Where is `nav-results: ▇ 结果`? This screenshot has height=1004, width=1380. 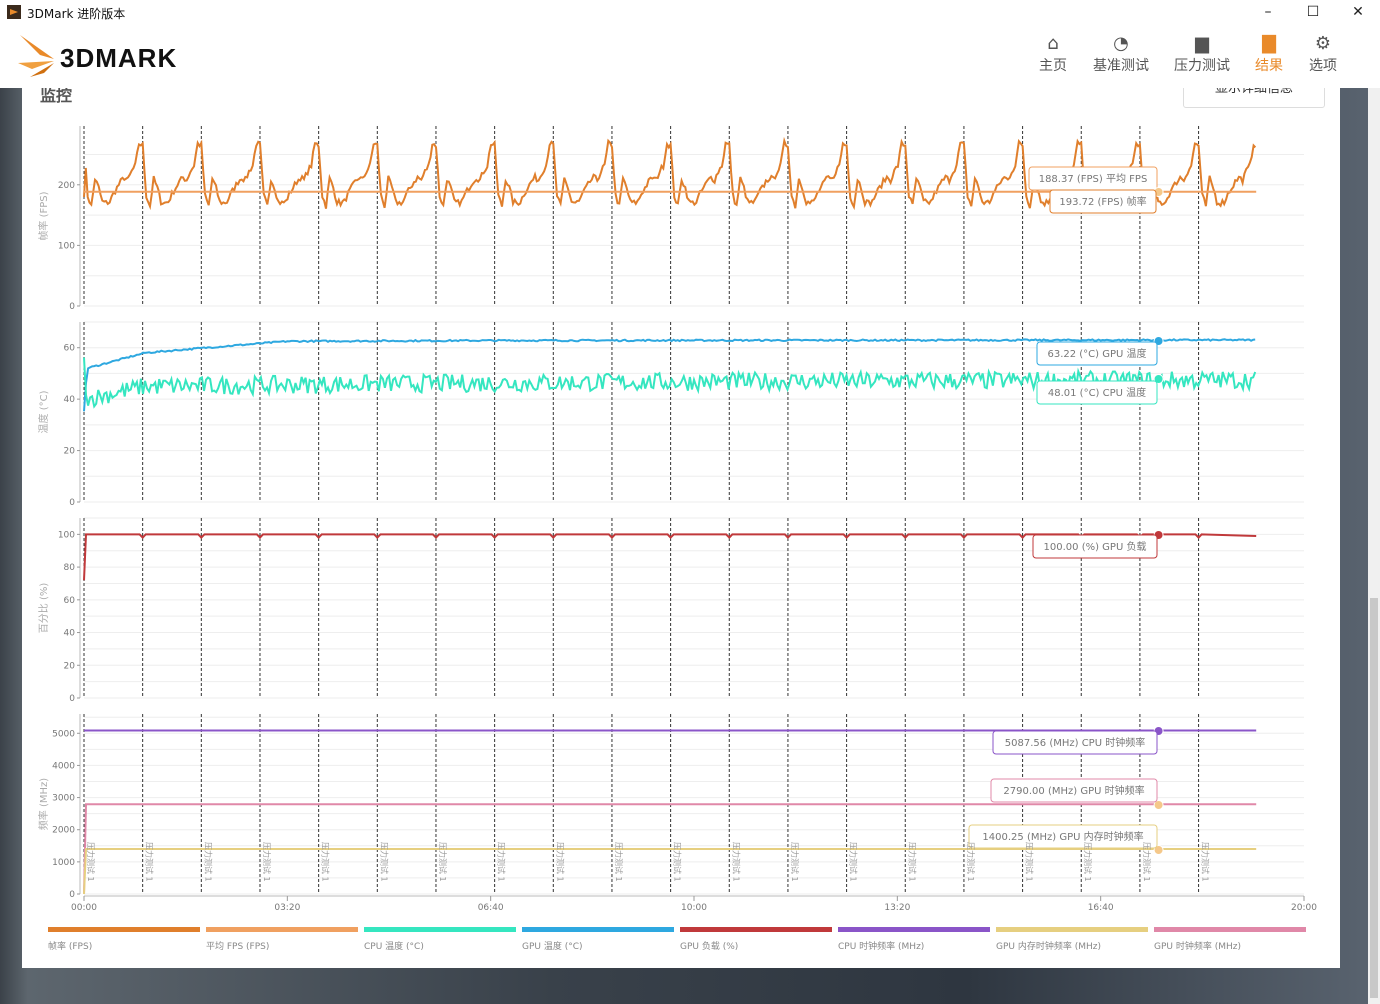
nav-results: ▇ 结果 is located at coordinates (1269, 54).